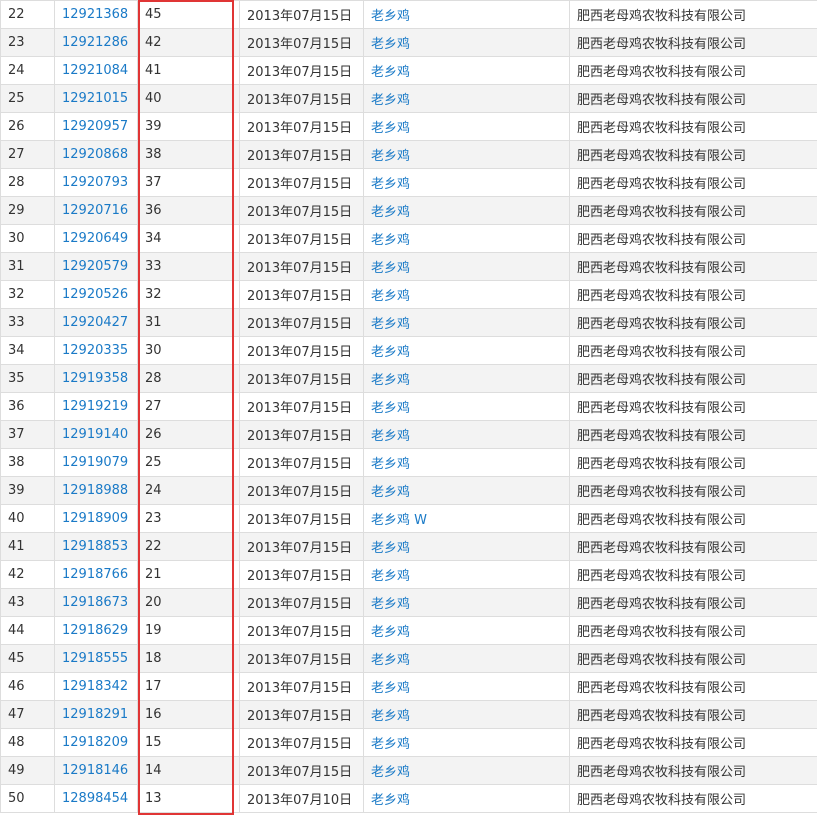  I want to click on registration-number-link: 12919219, so click(96, 406).